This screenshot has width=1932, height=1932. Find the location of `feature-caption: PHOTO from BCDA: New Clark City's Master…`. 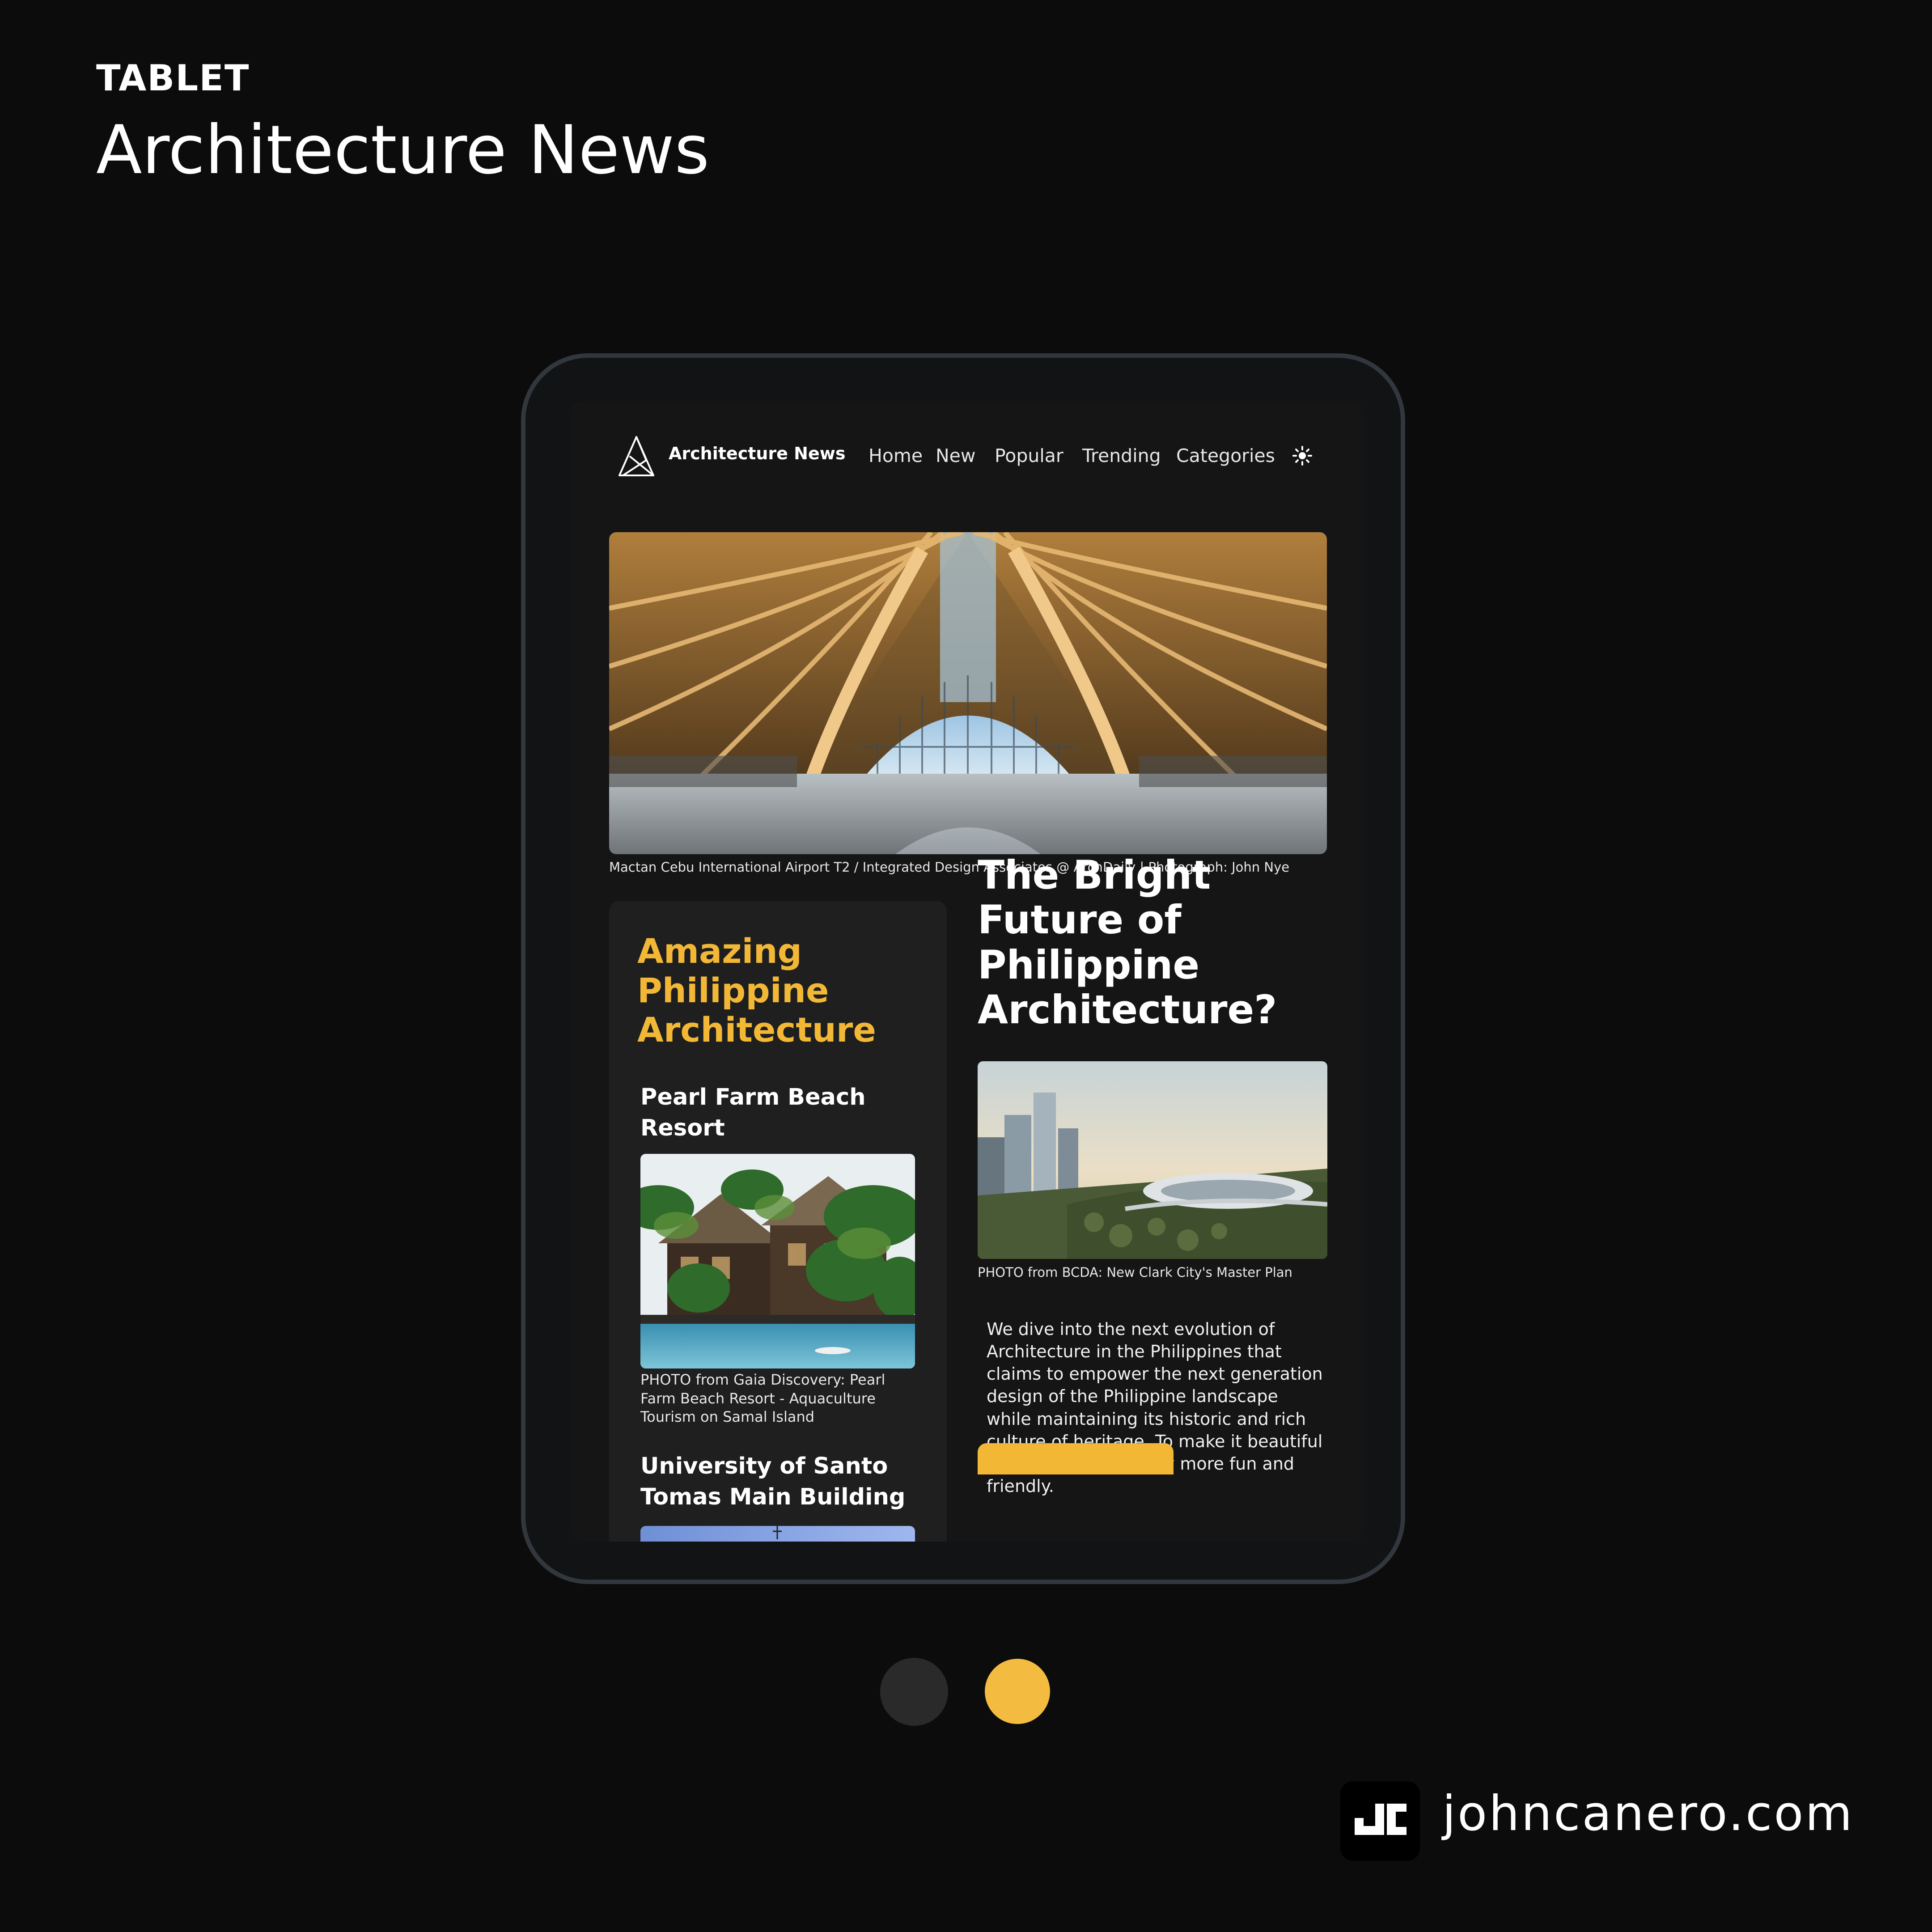

feature-caption: PHOTO from BCDA: New Clark City's Master… is located at coordinates (1135, 1272).